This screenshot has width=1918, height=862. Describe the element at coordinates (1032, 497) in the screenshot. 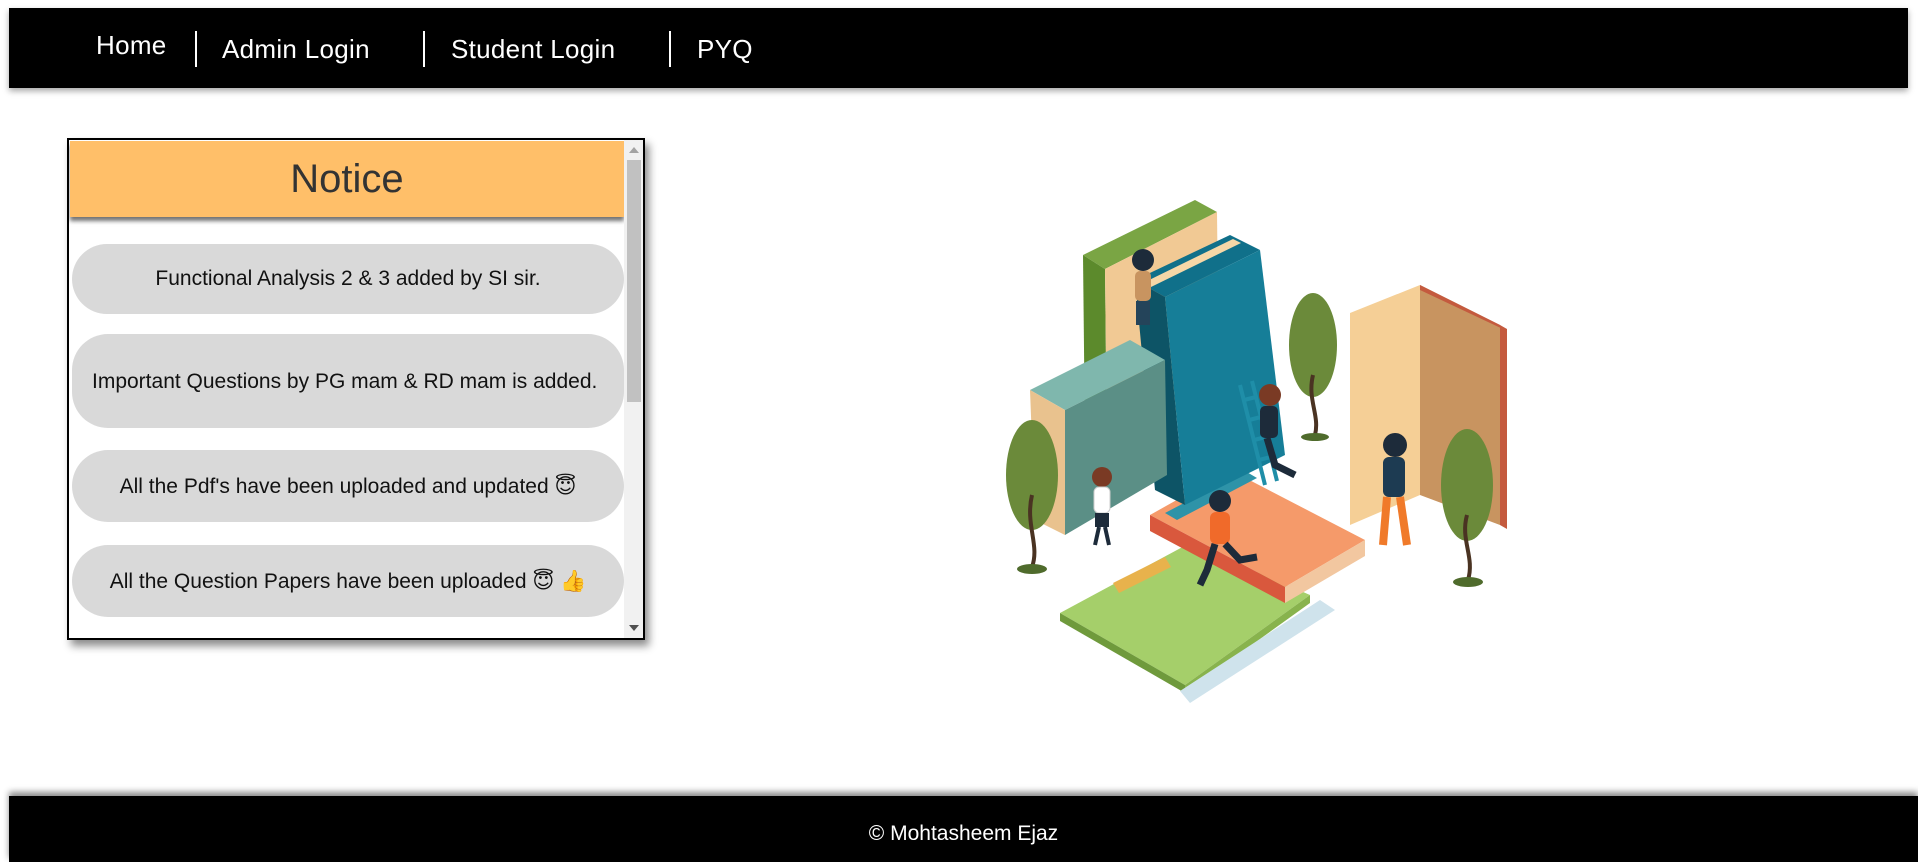

I see `tree-left` at that location.